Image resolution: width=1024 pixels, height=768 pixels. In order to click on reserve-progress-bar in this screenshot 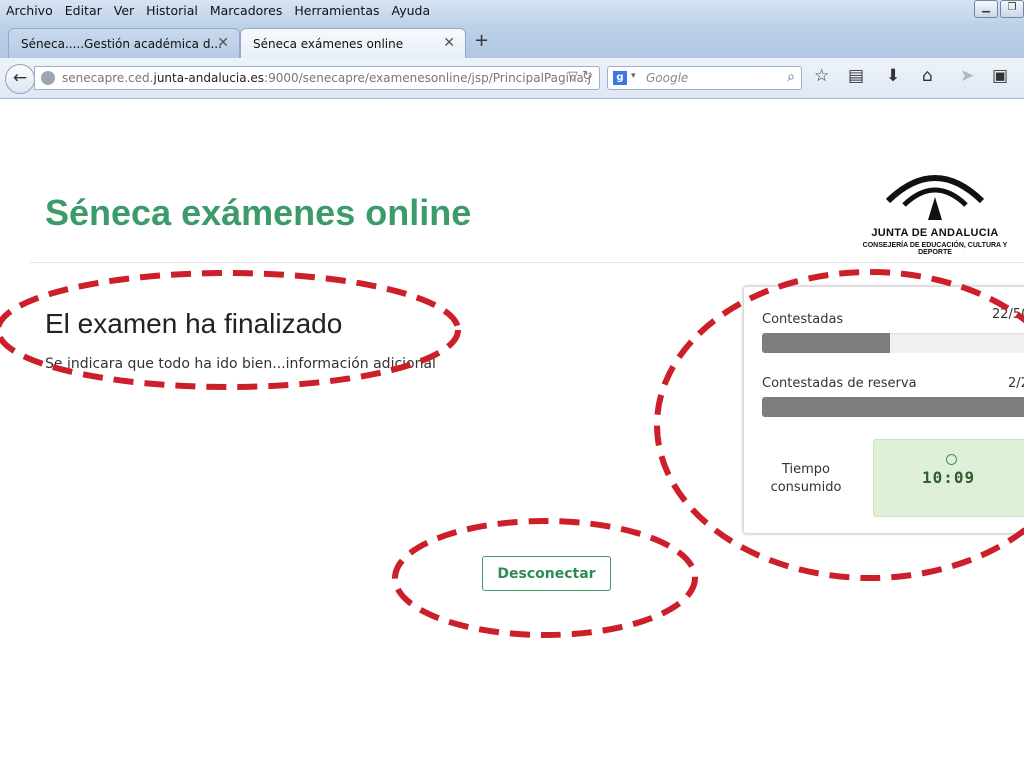, I will do `click(893, 407)`.